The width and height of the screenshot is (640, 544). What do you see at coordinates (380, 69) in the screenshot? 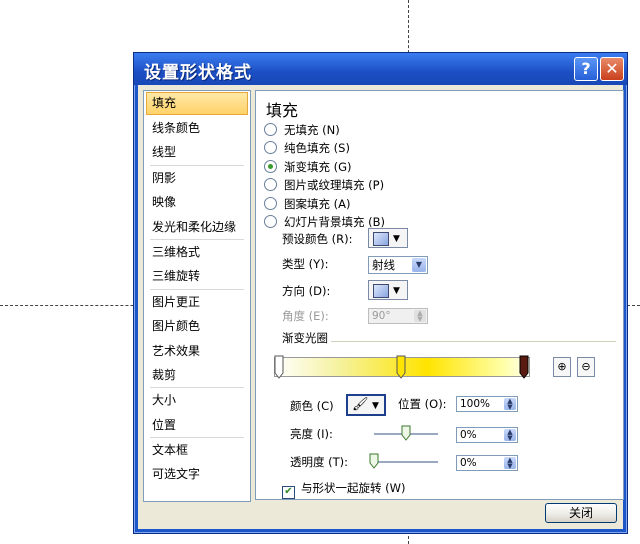
I see `title-bar: 设置形状格式 ? ✕` at bounding box center [380, 69].